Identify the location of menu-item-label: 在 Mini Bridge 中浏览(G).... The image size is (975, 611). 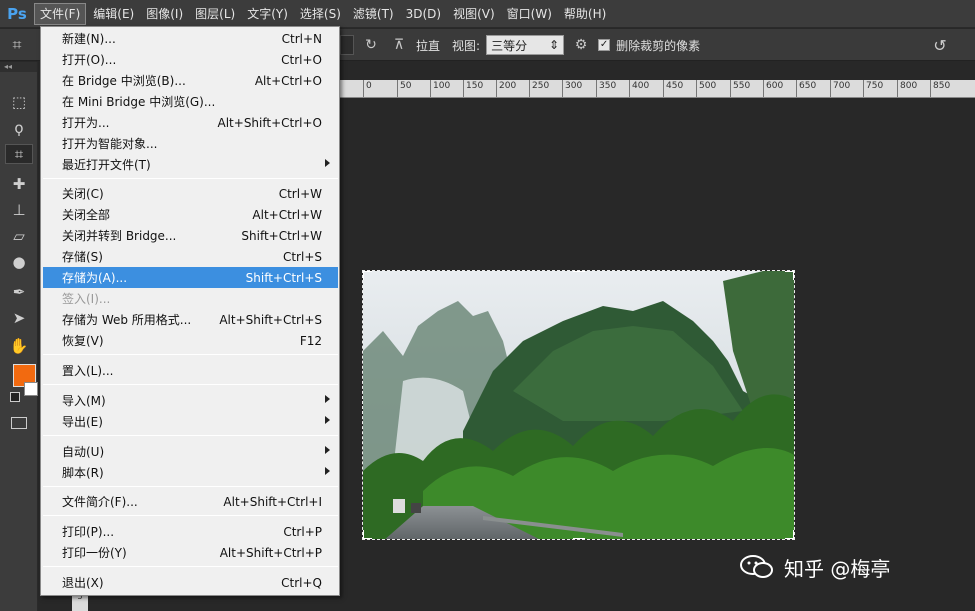
(139, 102).